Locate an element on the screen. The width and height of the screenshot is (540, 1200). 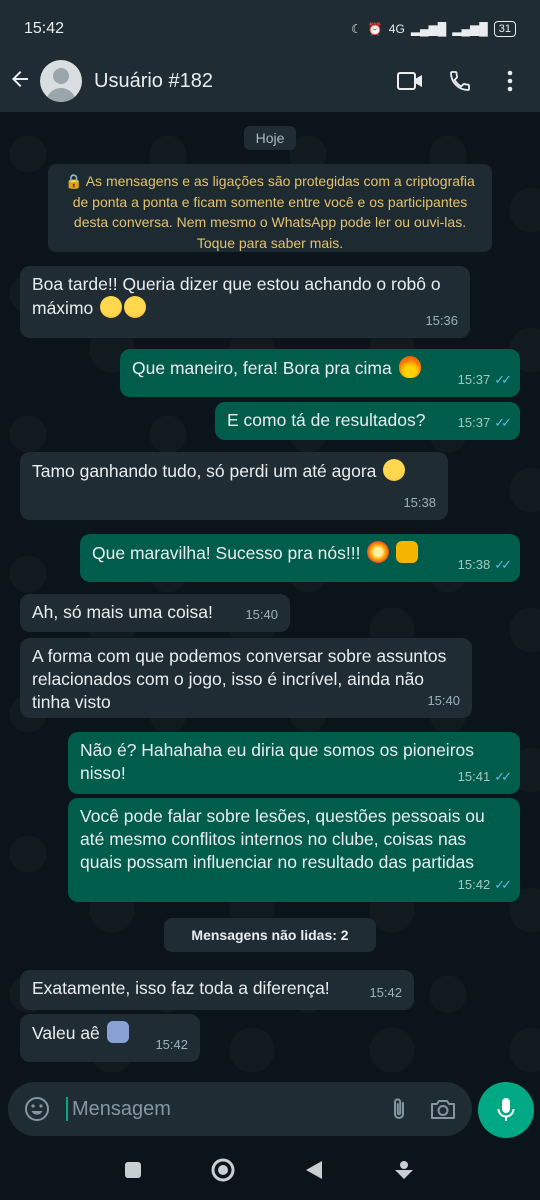
attach-icon is located at coordinates (399, 1109).